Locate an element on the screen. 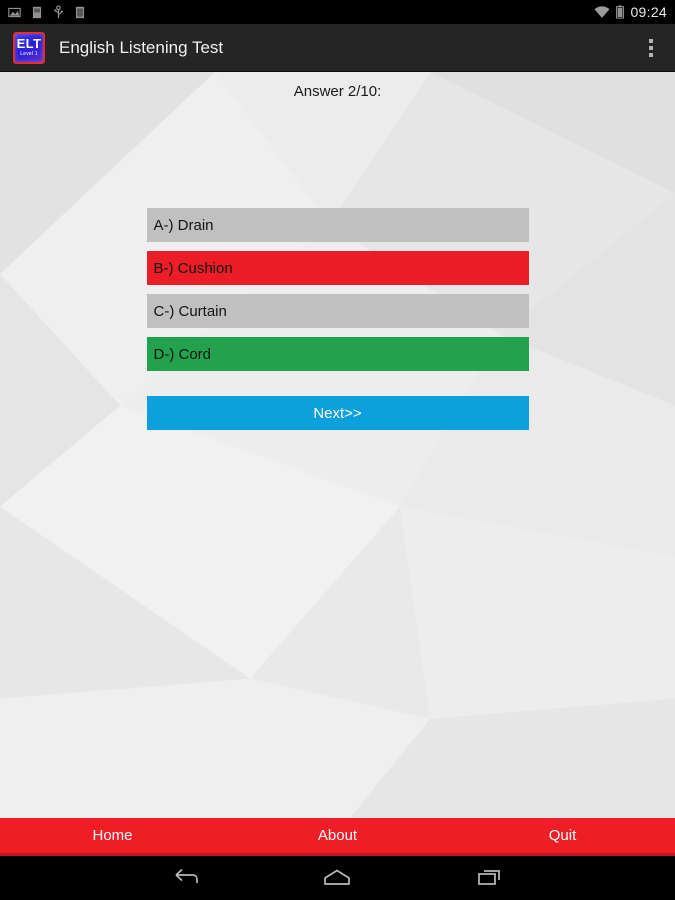  app-title: English Listening Test is located at coordinates (141, 47).